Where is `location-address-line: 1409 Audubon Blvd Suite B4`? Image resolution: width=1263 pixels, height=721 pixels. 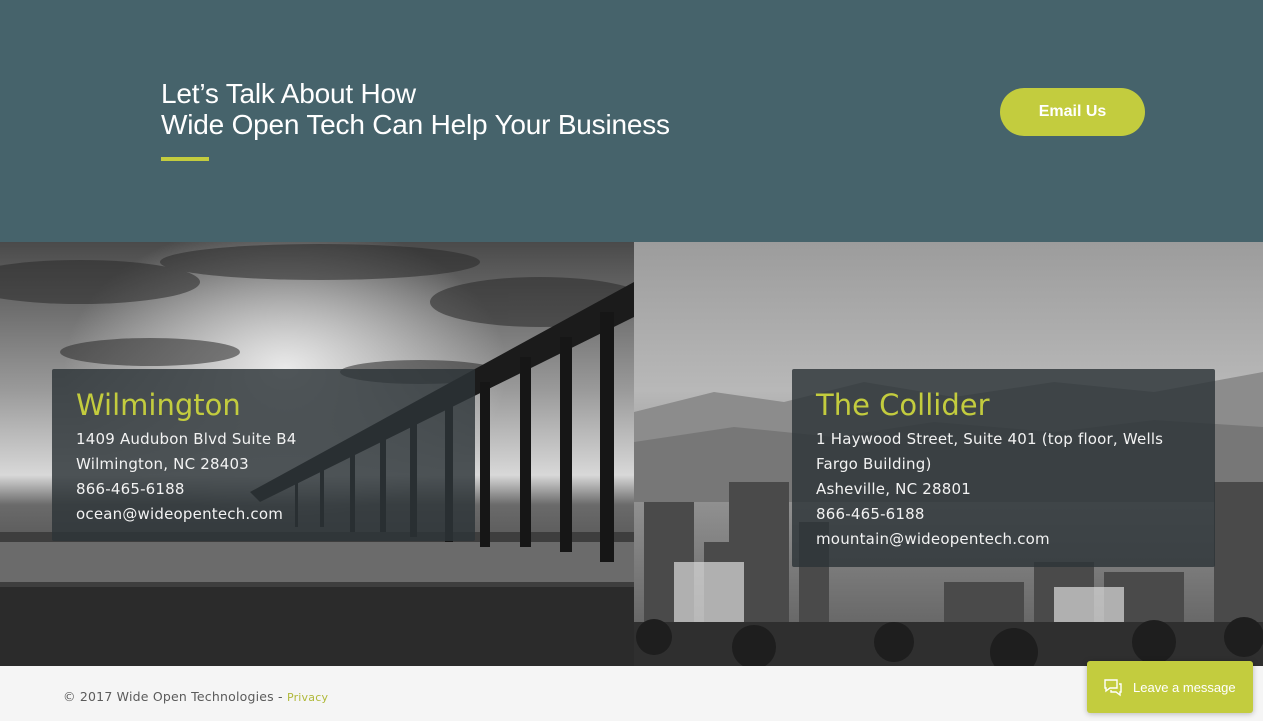 location-address-line: 1409 Audubon Blvd Suite B4 is located at coordinates (186, 439).